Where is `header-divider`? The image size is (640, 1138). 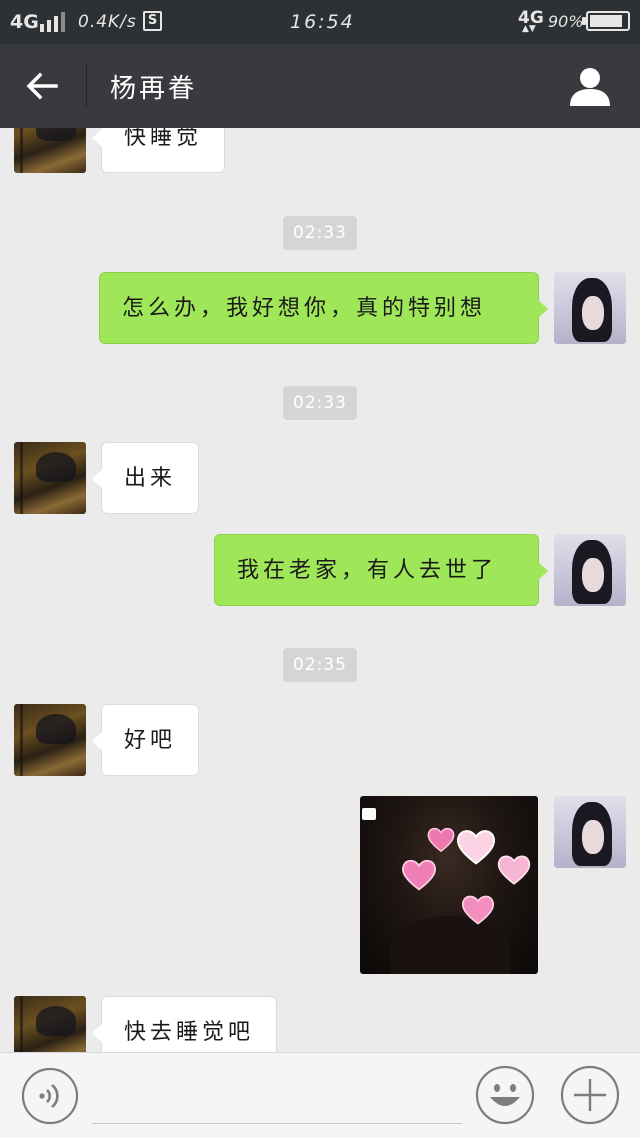 header-divider is located at coordinates (86, 86).